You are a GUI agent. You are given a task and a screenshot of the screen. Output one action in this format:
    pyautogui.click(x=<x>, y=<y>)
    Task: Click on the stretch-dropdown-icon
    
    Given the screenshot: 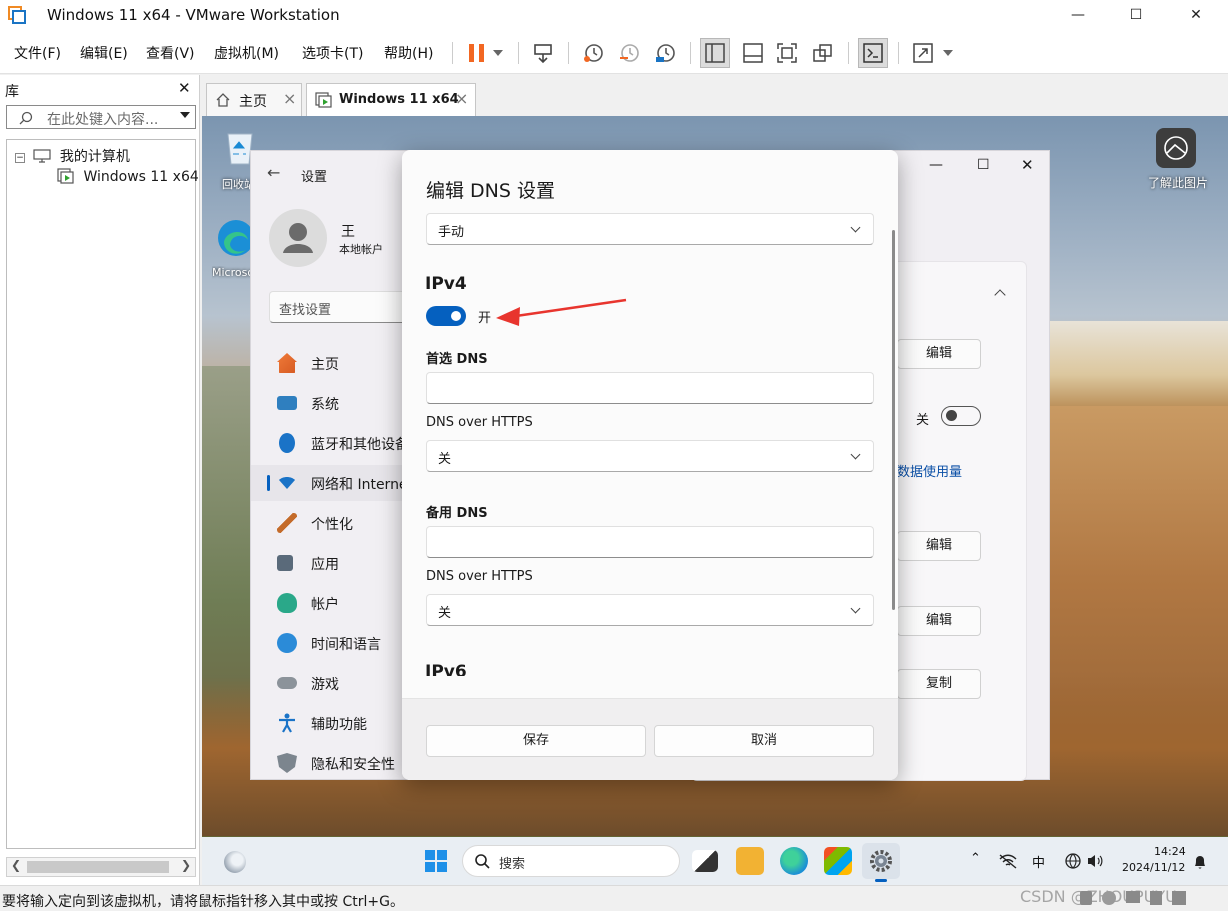 What is the action you would take?
    pyautogui.click(x=948, y=53)
    